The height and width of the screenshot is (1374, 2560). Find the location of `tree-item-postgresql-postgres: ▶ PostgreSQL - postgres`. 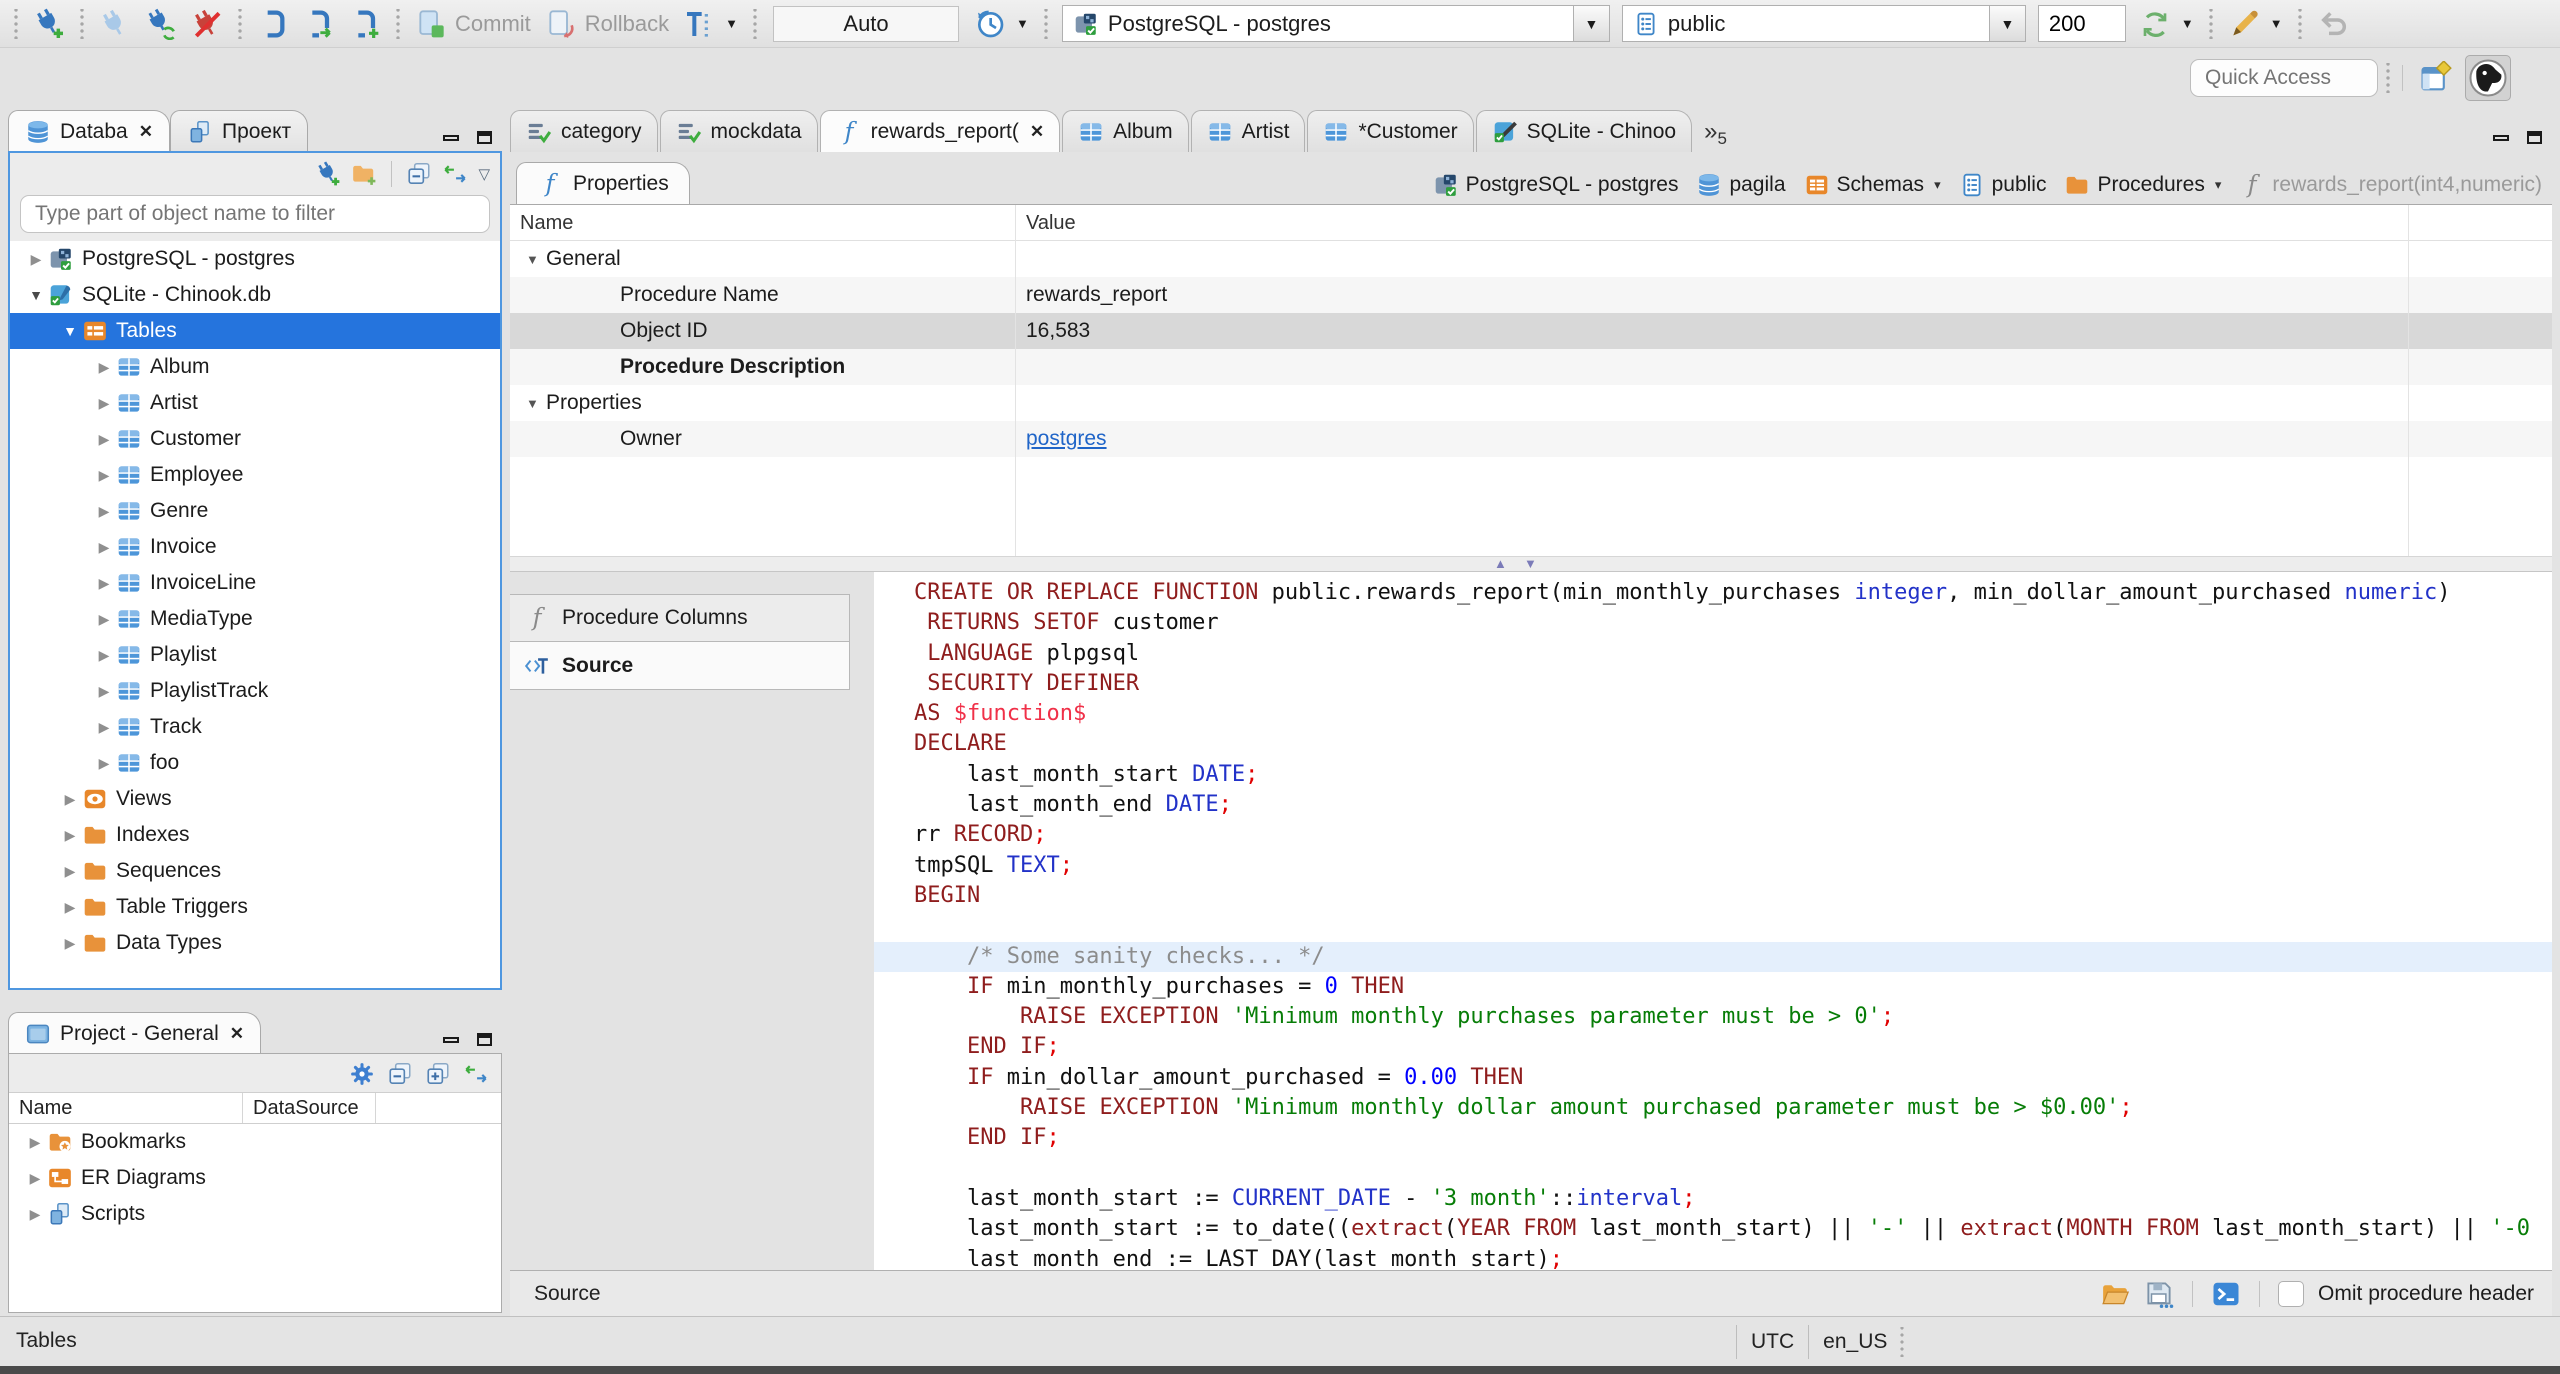

tree-item-postgresql-postgres: ▶ PostgreSQL - postgres is located at coordinates (255, 259).